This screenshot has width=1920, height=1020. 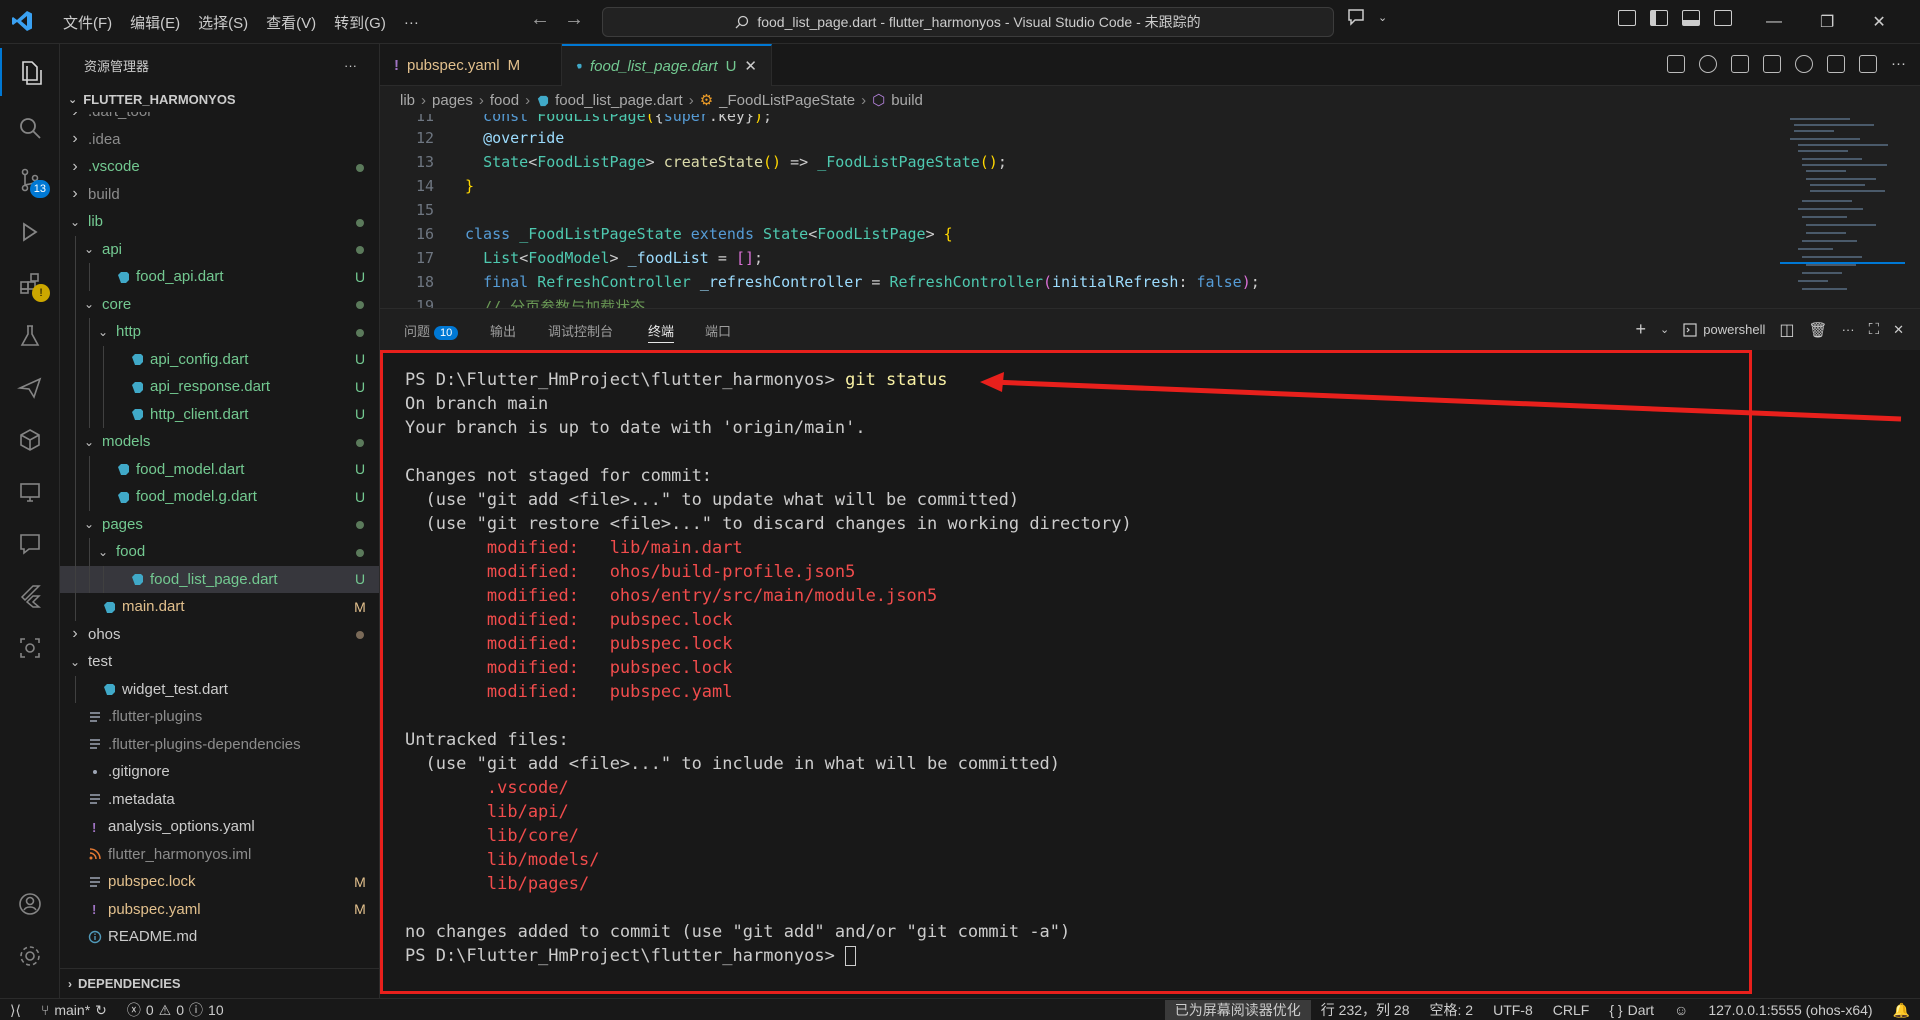 I want to click on account-icon, so click(x=30, y=904).